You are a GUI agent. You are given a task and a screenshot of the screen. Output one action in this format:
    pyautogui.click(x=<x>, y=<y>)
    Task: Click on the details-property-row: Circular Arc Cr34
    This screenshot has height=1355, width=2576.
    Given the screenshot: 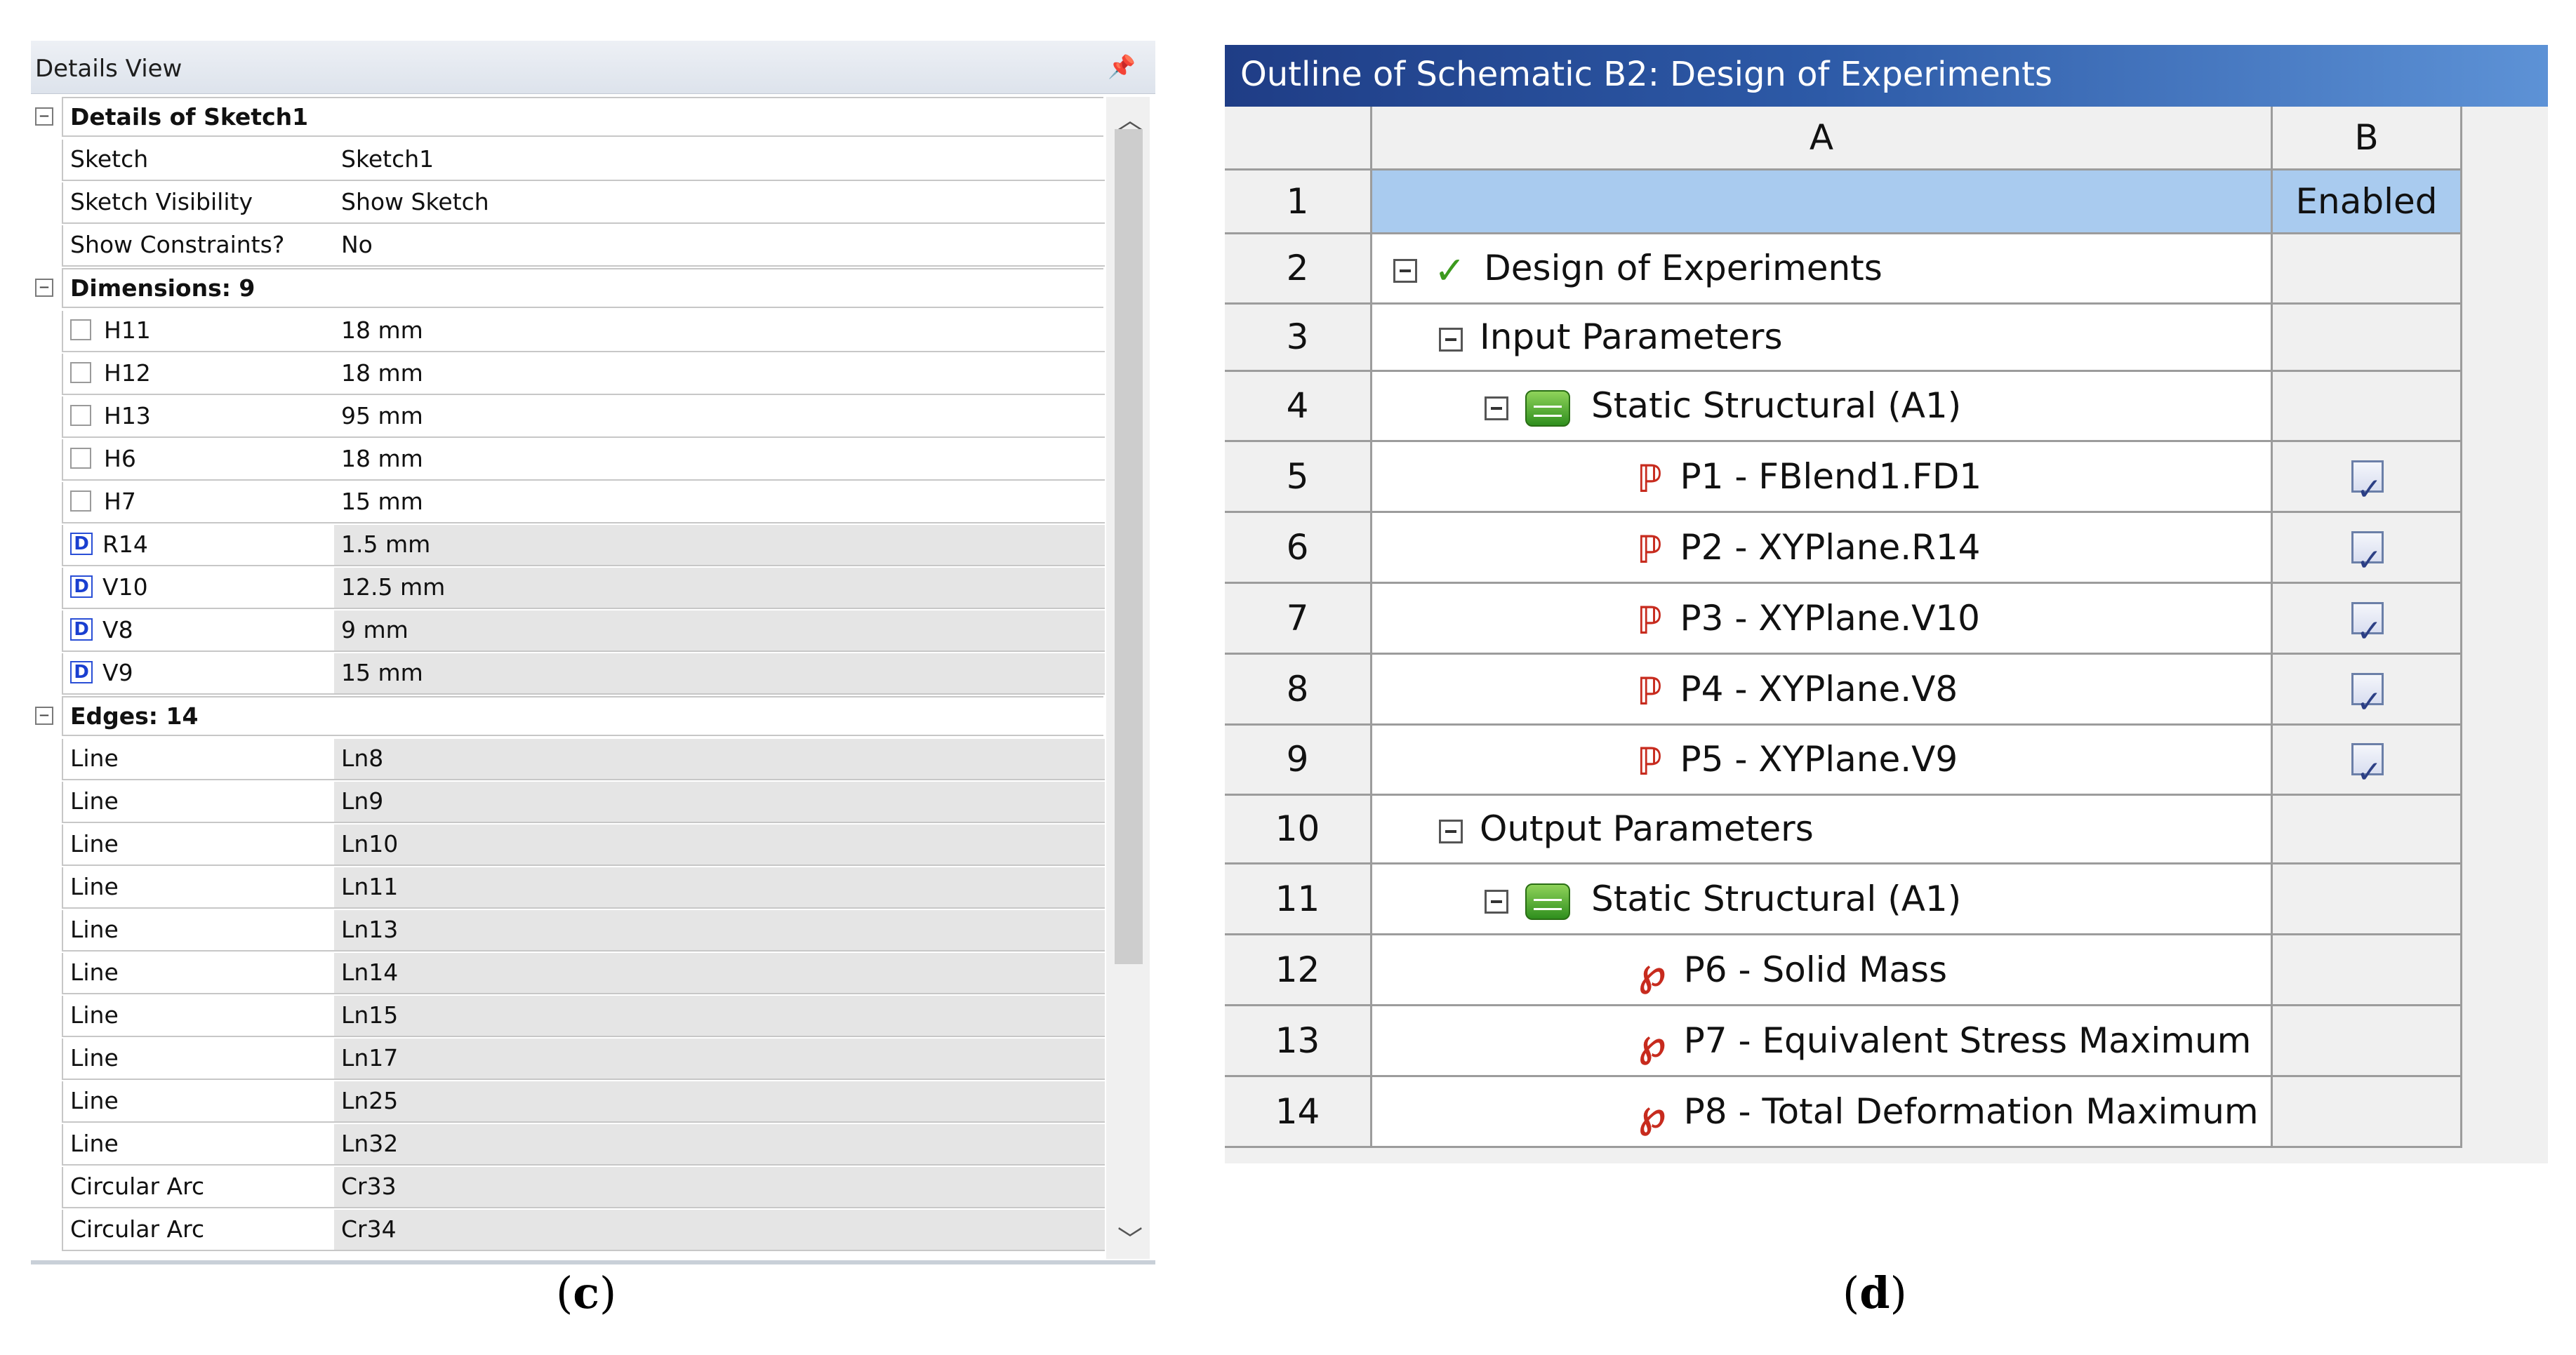 What is the action you would take?
    pyautogui.click(x=568, y=1230)
    